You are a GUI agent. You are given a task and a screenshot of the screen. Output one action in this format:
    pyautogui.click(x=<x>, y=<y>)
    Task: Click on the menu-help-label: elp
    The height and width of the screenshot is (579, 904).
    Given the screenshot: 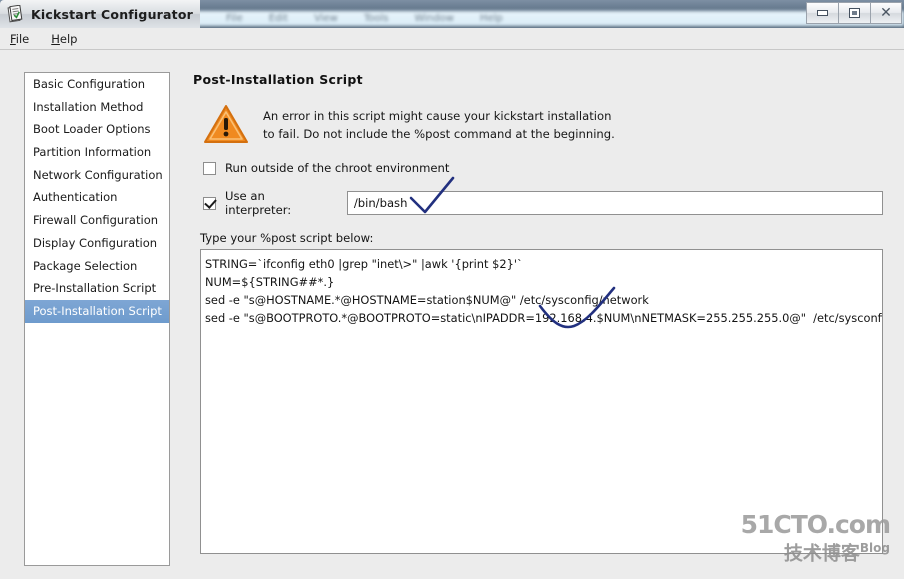 What is the action you would take?
    pyautogui.click(x=68, y=38)
    